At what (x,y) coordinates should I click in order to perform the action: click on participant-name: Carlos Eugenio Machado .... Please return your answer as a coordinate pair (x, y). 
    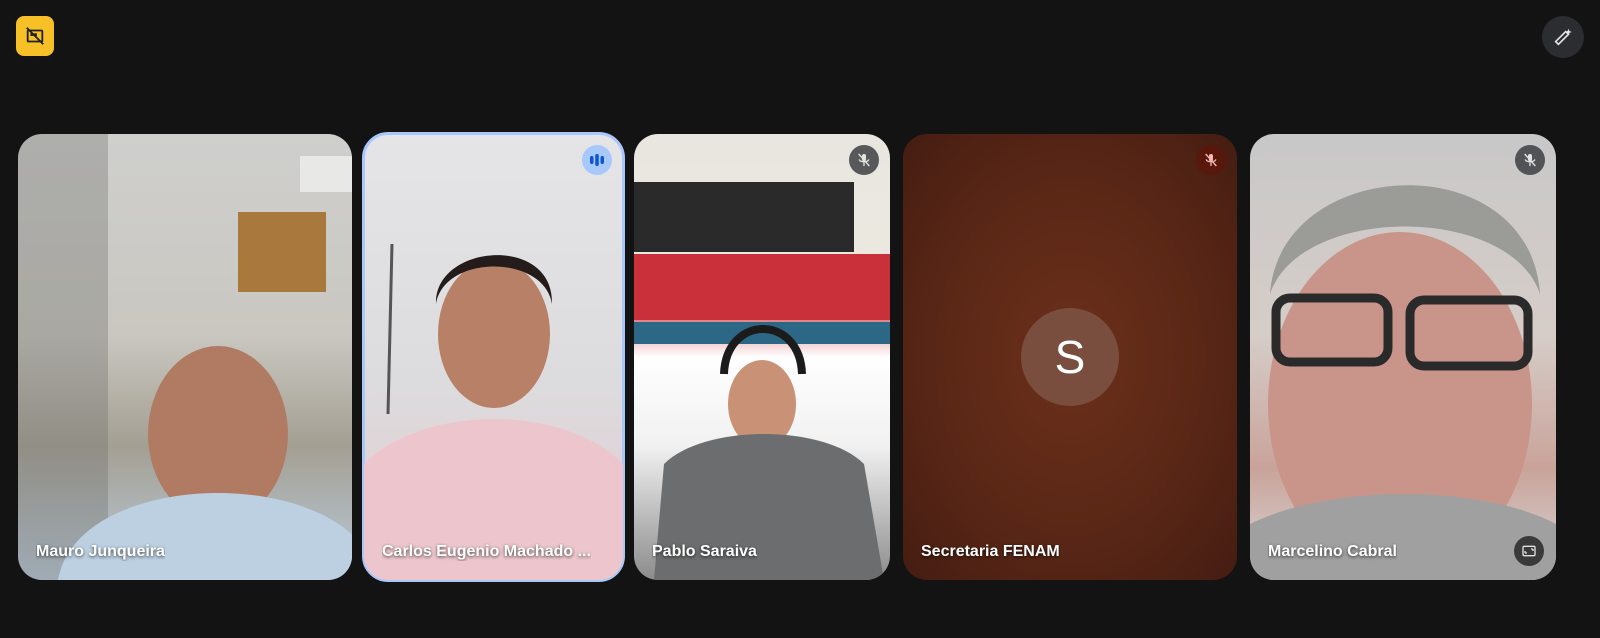
    Looking at the image, I should click on (486, 551).